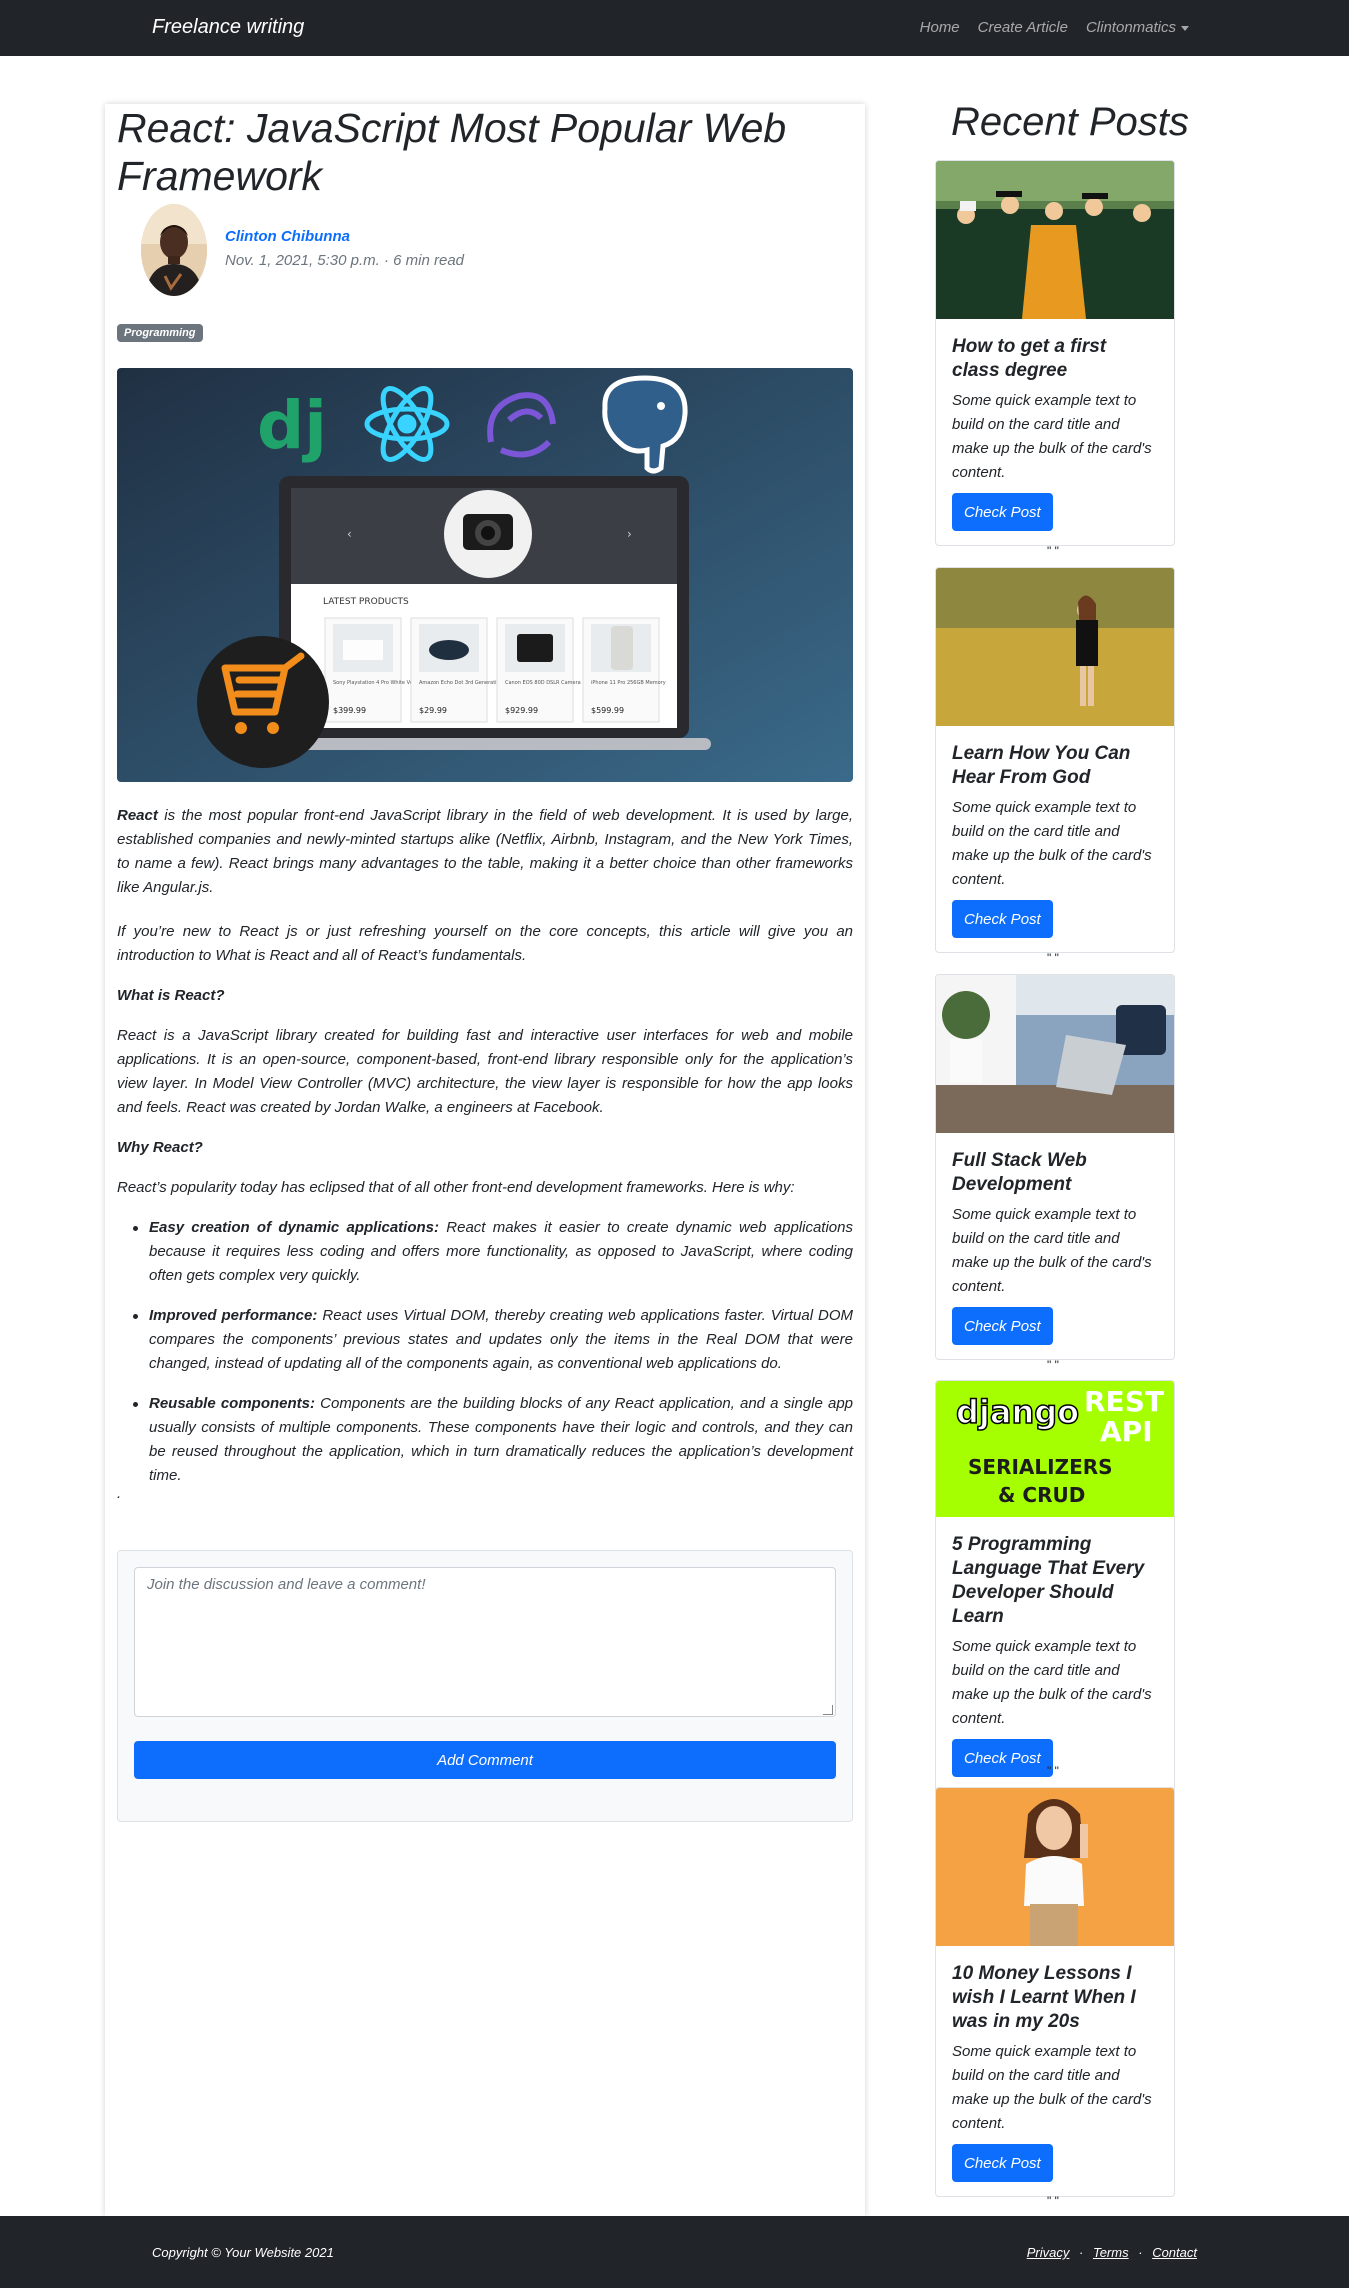 The height and width of the screenshot is (2288, 1349). Describe the element at coordinates (1042, 1495) in the screenshot. I see `django-line2: & CRUD` at that location.